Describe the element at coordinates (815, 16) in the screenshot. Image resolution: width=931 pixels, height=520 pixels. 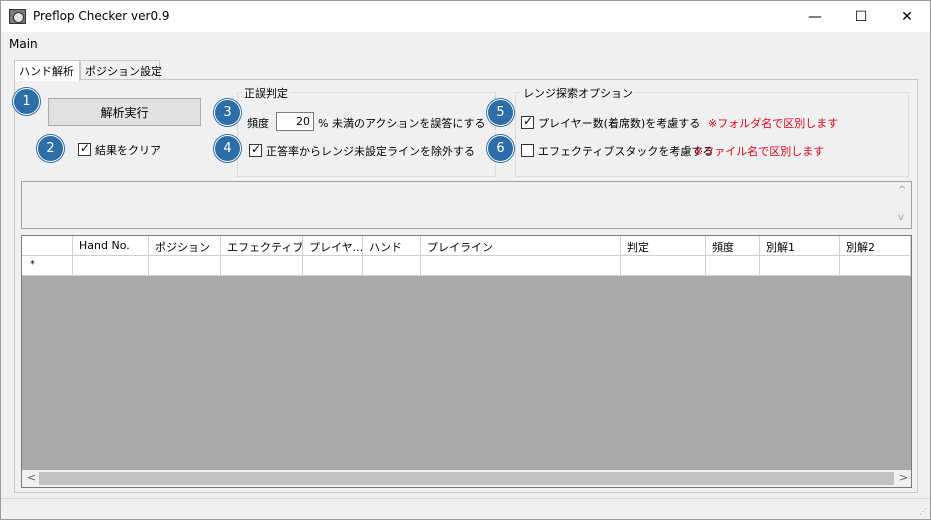
I see `minimize-button: —` at that location.